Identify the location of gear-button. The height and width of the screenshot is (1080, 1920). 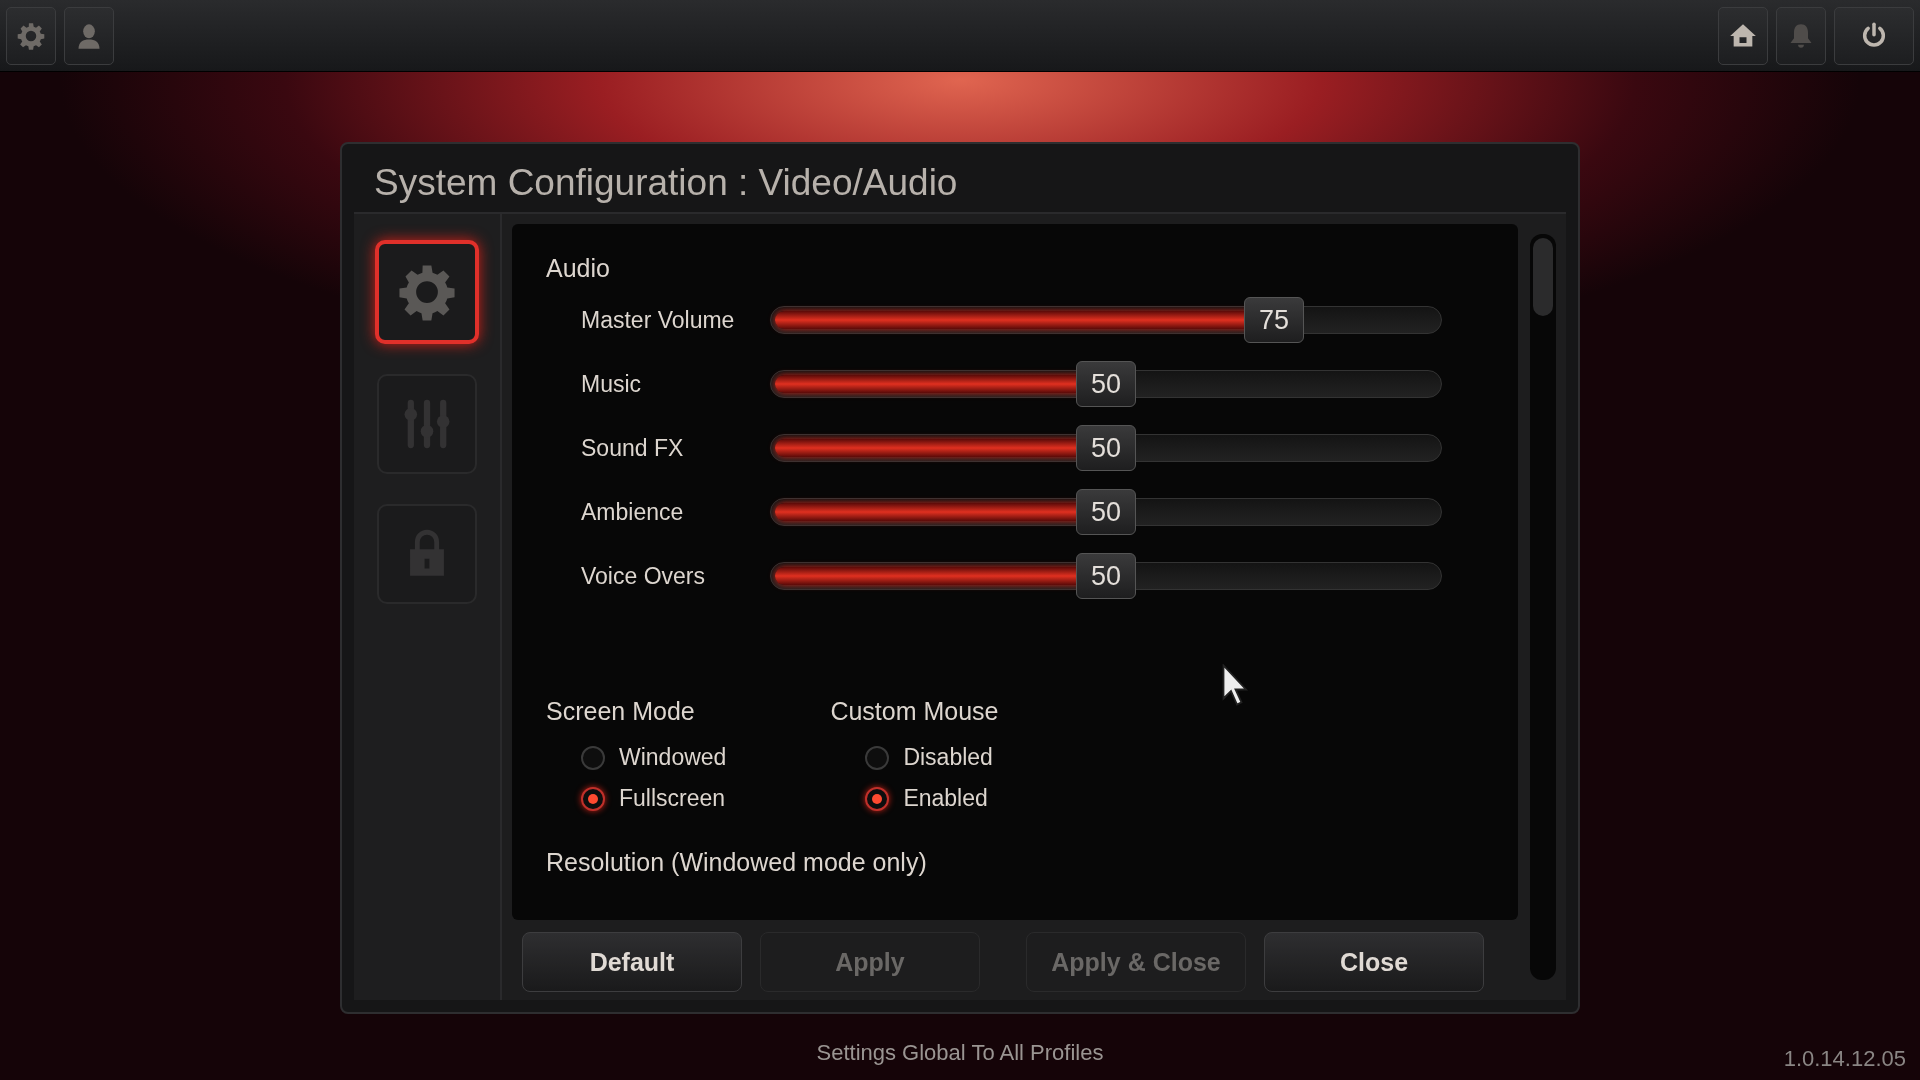
(31, 35).